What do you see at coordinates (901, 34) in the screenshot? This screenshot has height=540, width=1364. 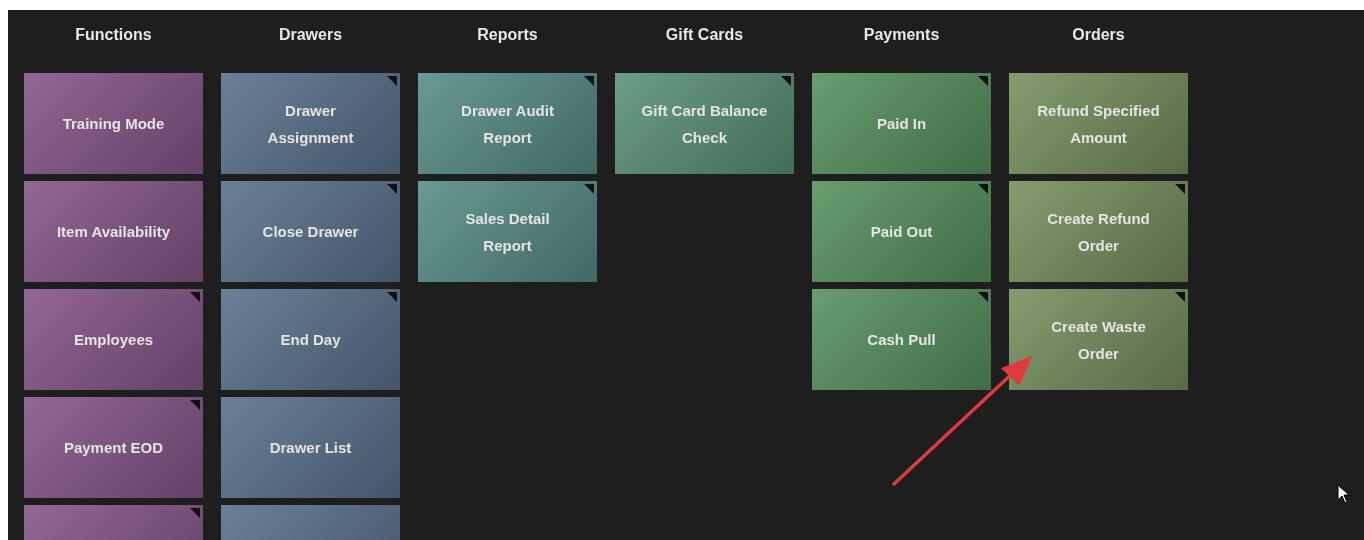 I see `column-heading: Payments` at bounding box center [901, 34].